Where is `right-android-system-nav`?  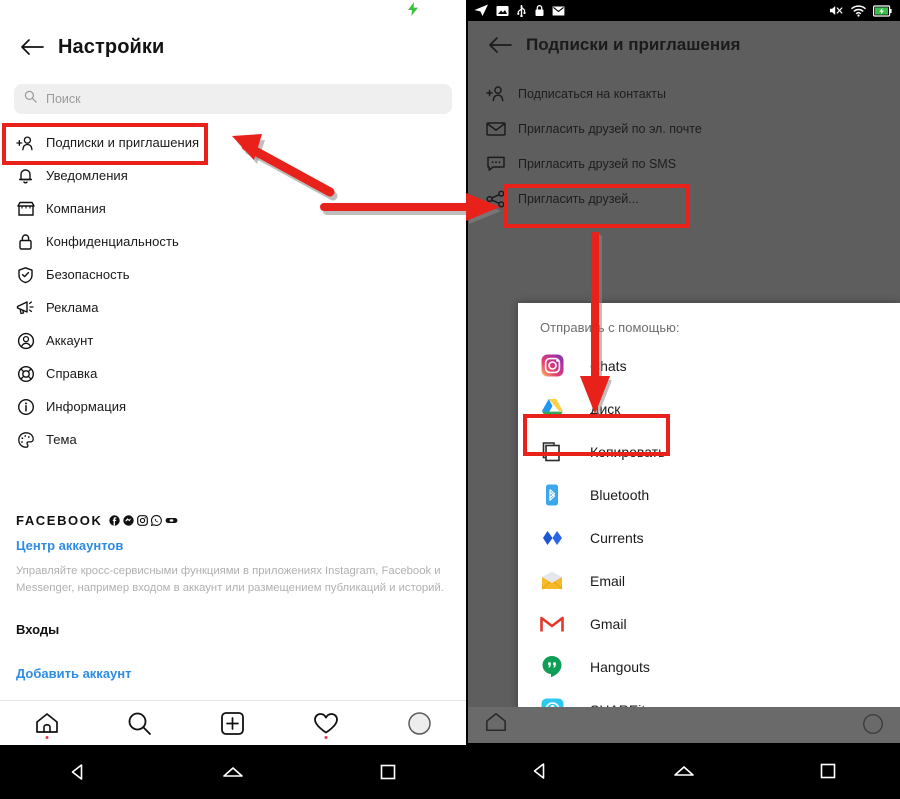 right-android-system-nav is located at coordinates (684, 771).